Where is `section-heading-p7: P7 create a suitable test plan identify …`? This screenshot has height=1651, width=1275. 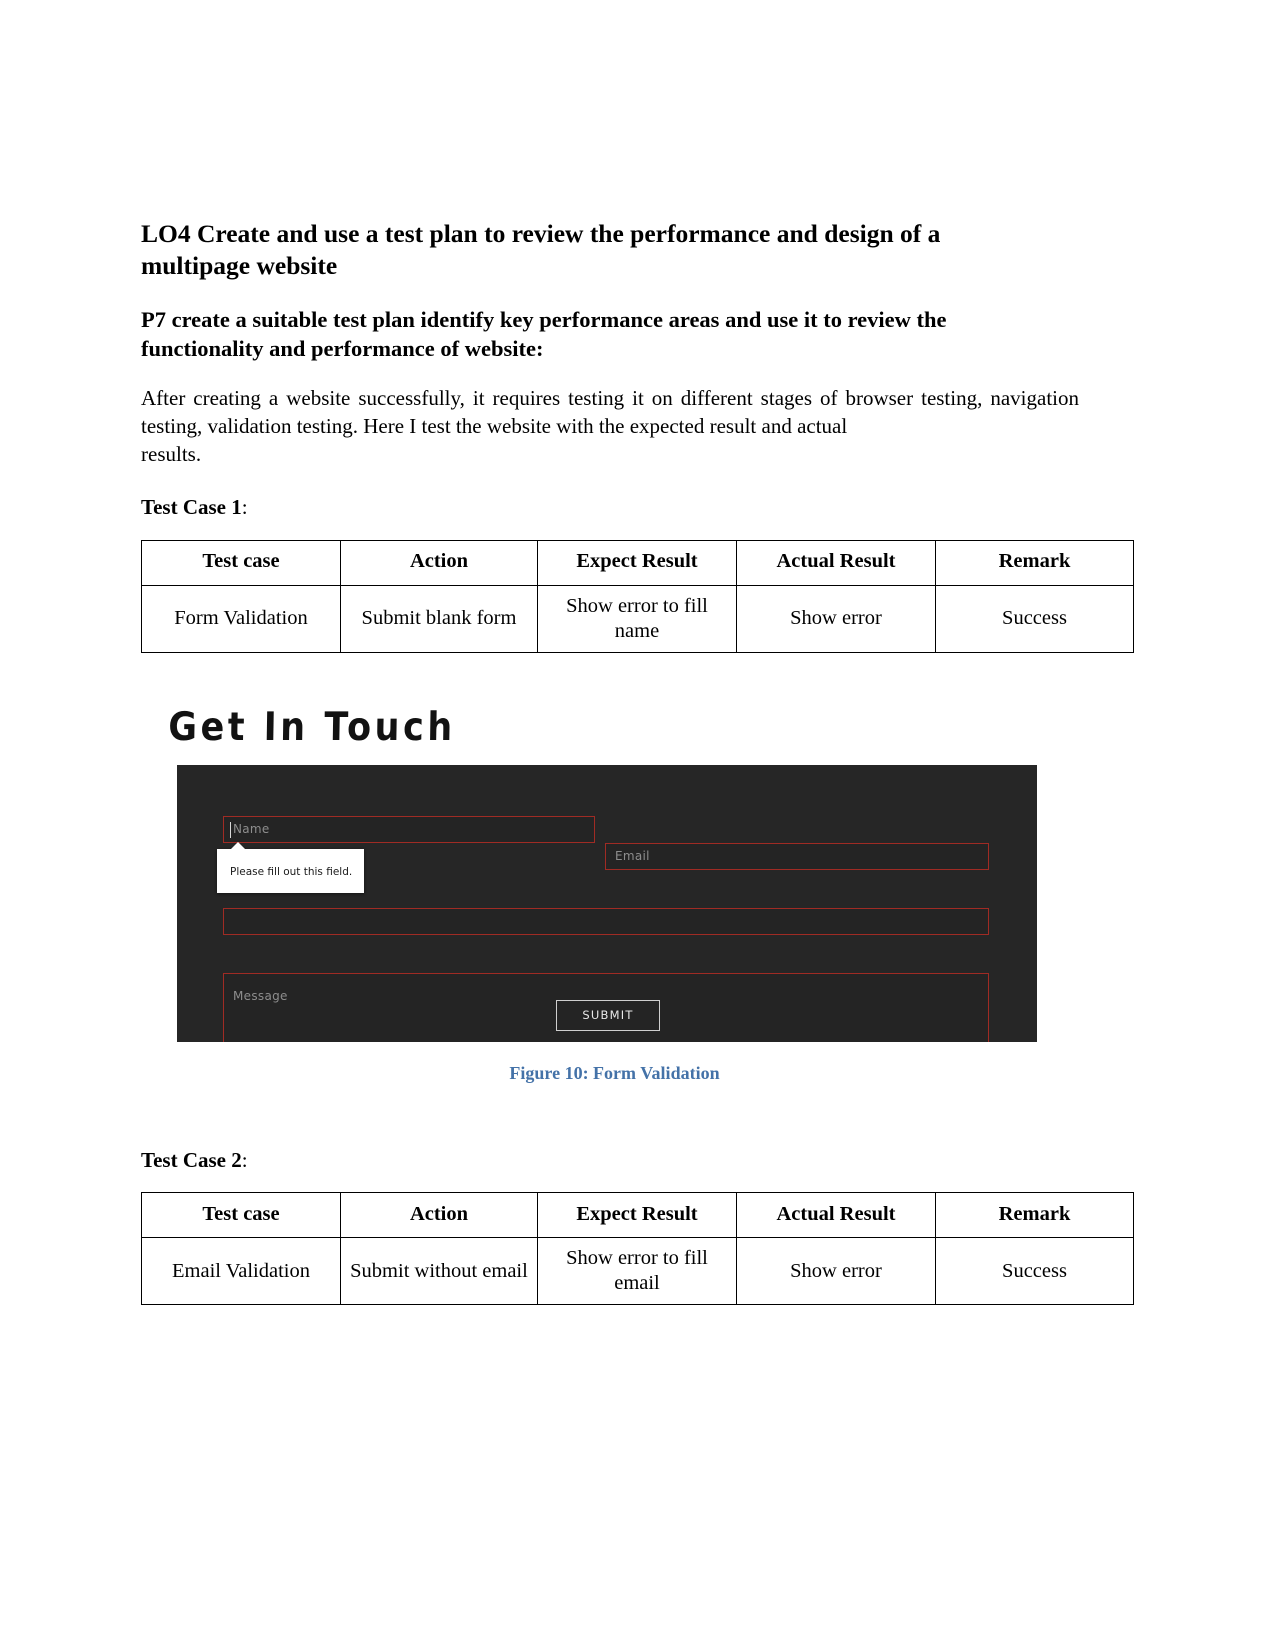
section-heading-p7: P7 create a suitable test plan identify … is located at coordinates (610, 334).